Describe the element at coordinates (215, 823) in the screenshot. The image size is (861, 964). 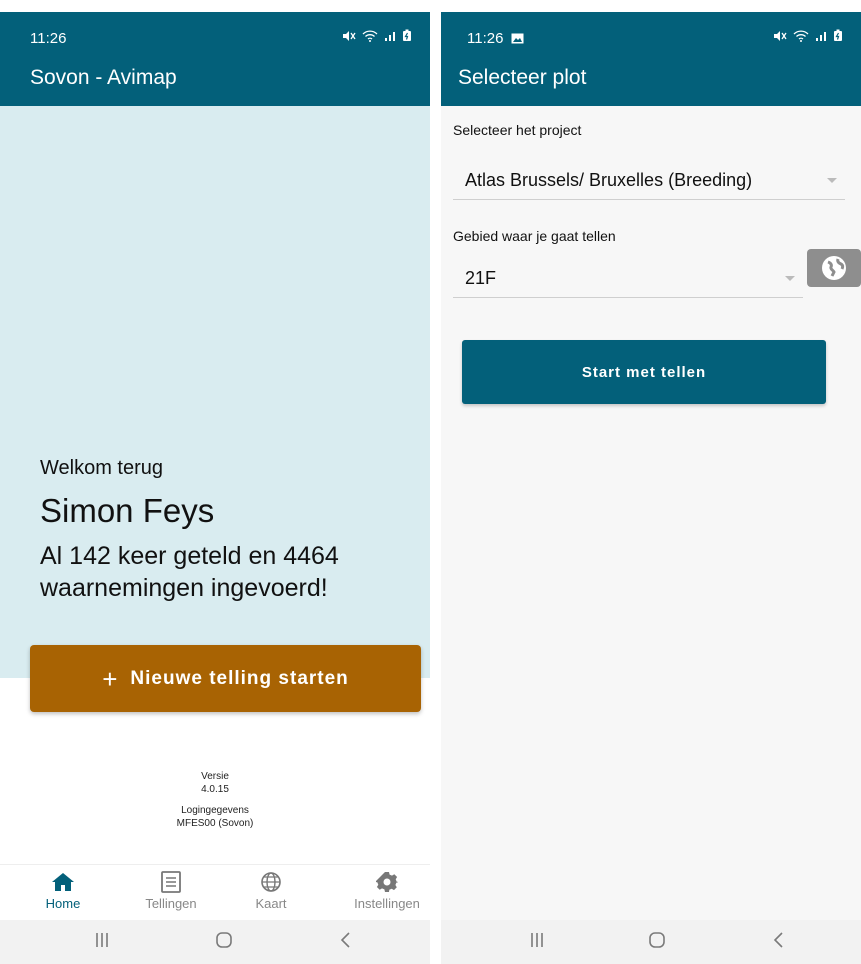
I see `login-value: MFES00 (Sovon)` at that location.